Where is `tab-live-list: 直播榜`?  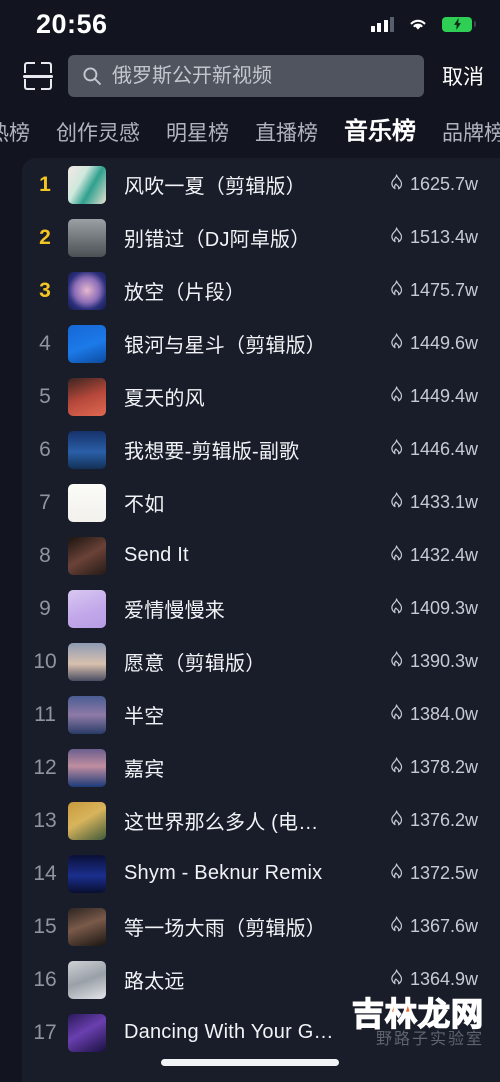 tab-live-list: 直播榜 is located at coordinates (286, 135).